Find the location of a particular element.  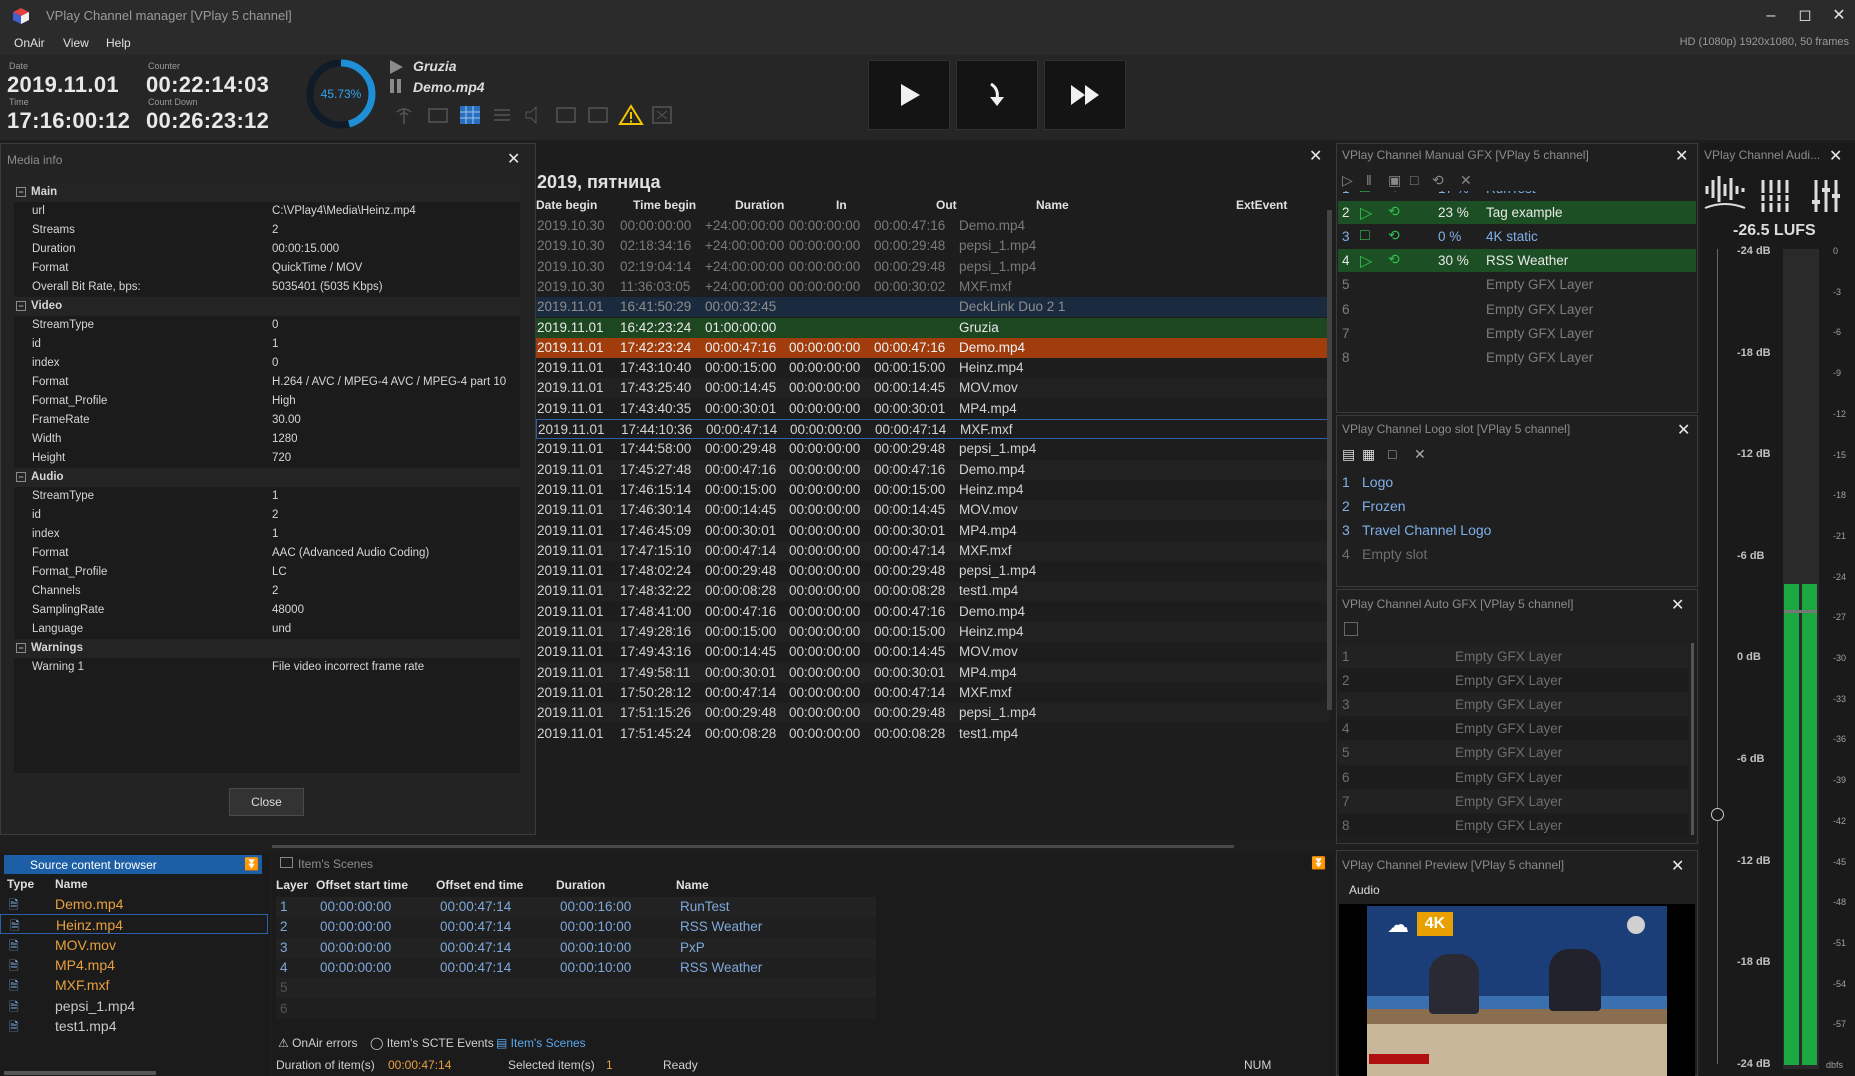

sb-col-name: Name is located at coordinates (71, 884).